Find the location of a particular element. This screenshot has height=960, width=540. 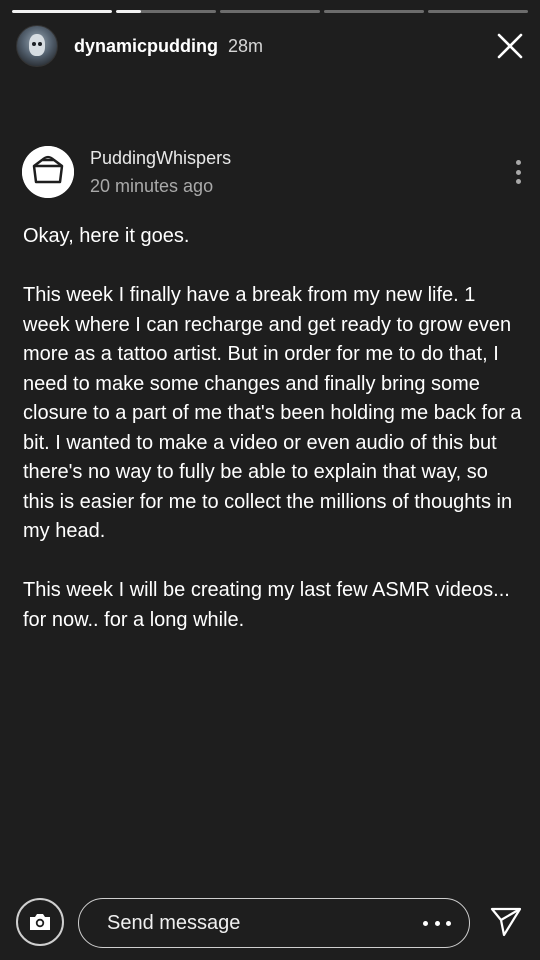

more-button is located at coordinates (437, 923).